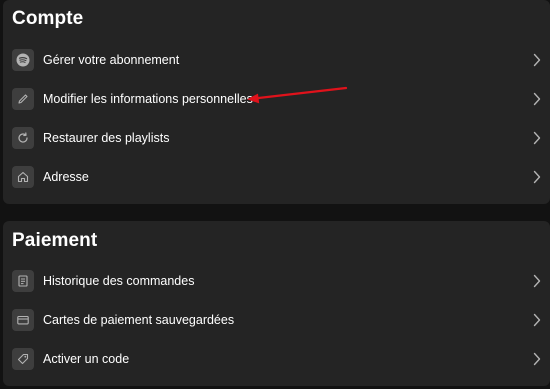 This screenshot has width=550, height=389. I want to click on pencil-icon, so click(23, 98).